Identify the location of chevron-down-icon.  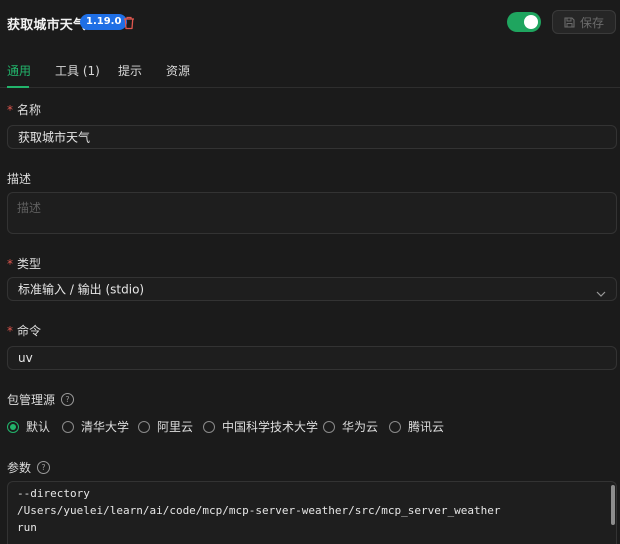
(601, 291).